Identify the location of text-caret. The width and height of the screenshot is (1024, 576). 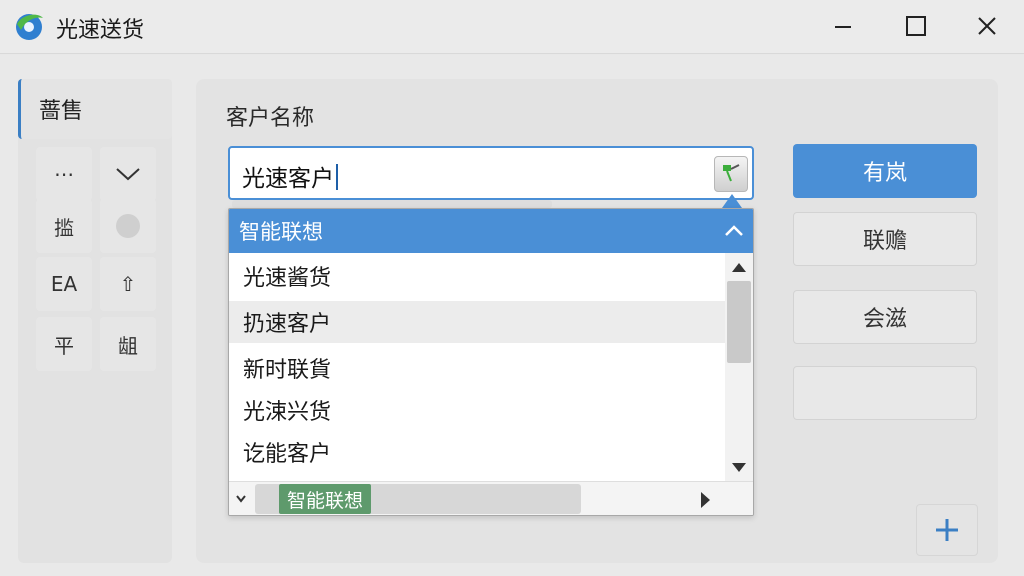
(337, 177).